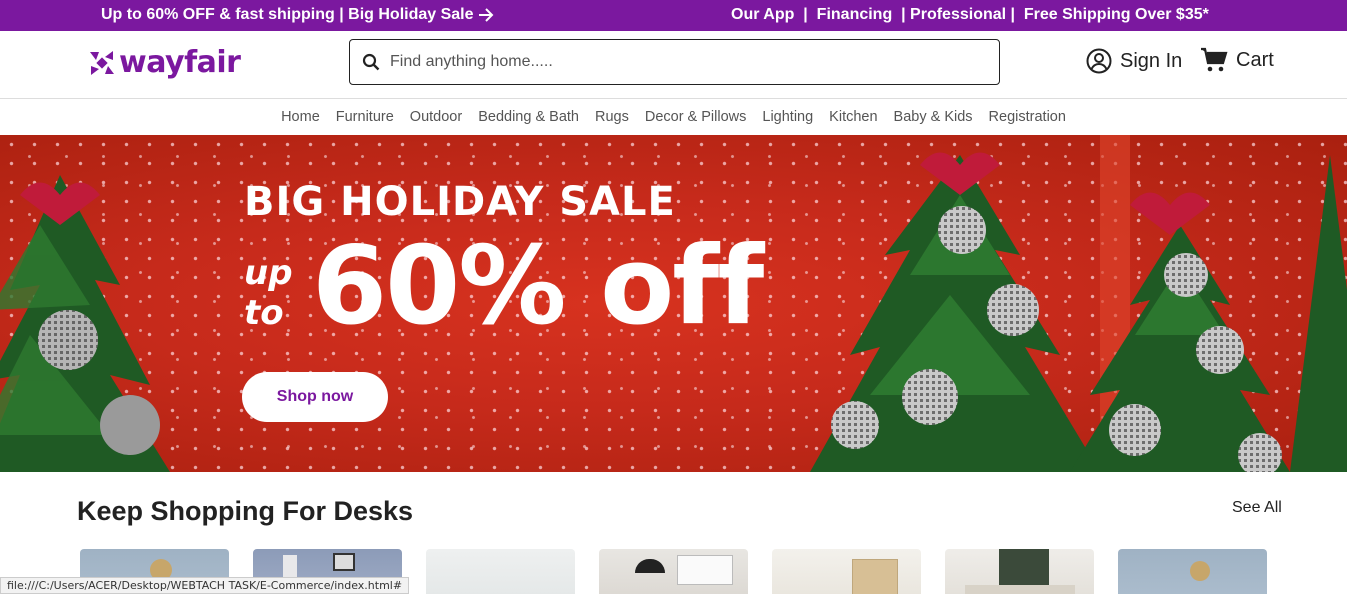 This screenshot has width=1347, height=594. What do you see at coordinates (1116, 15) in the screenshot?
I see `promo-link-free-shipping: Free Shipping Over $35*` at bounding box center [1116, 15].